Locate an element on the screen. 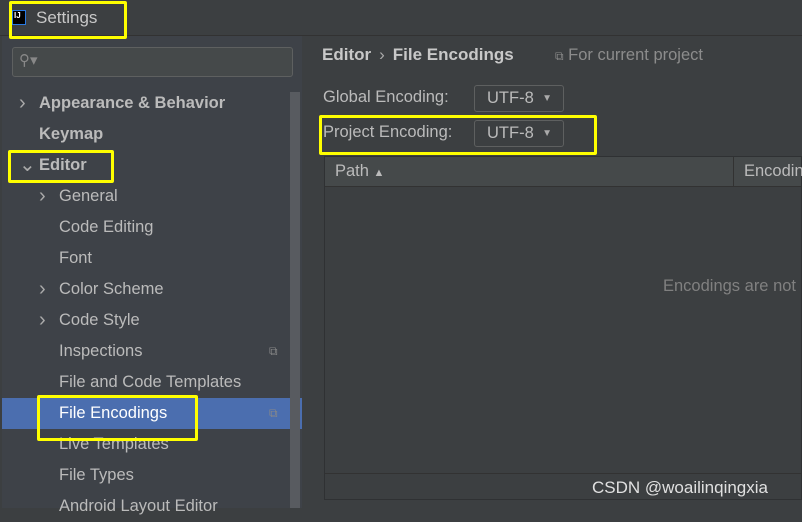  sidebar-item-label: File and Code Templates is located at coordinates (150, 382).